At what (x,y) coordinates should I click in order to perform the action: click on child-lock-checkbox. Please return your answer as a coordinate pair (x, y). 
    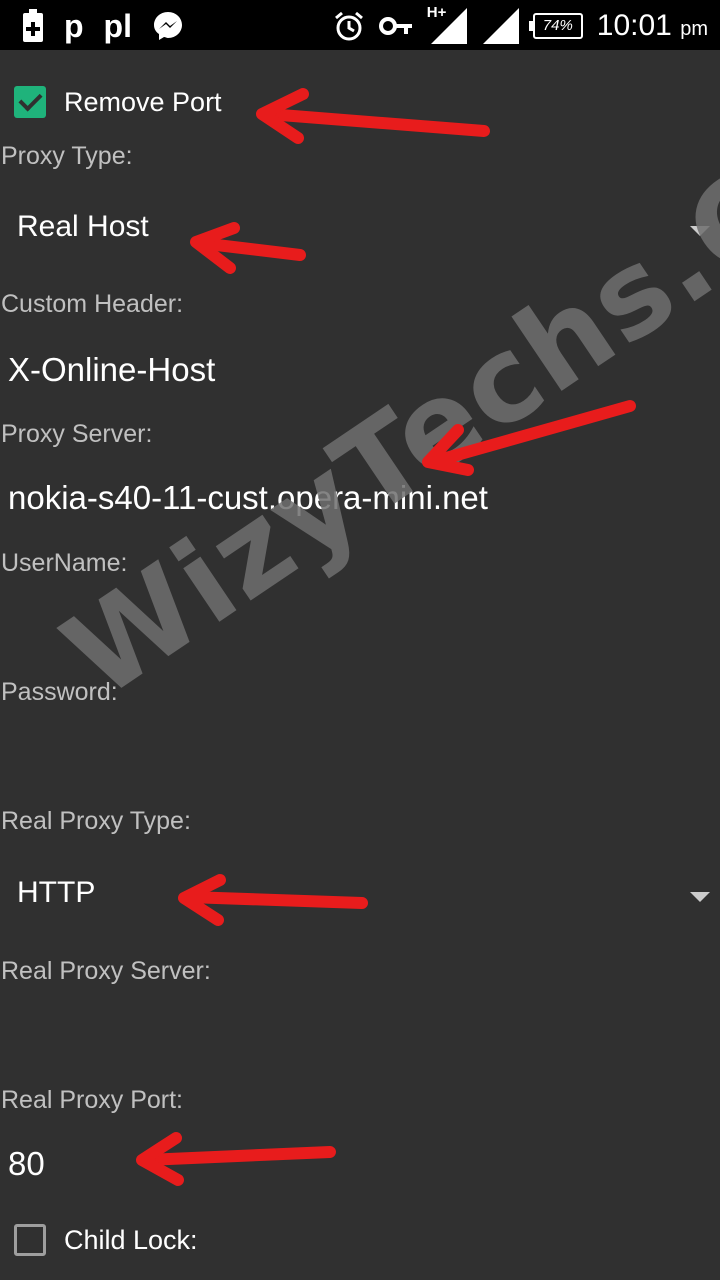
    Looking at the image, I should click on (30, 1240).